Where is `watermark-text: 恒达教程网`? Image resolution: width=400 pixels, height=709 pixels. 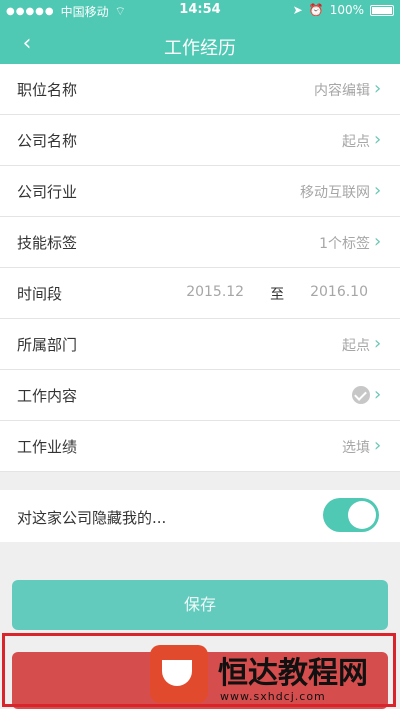
watermark-text: 恒达教程网 is located at coordinates (293, 673).